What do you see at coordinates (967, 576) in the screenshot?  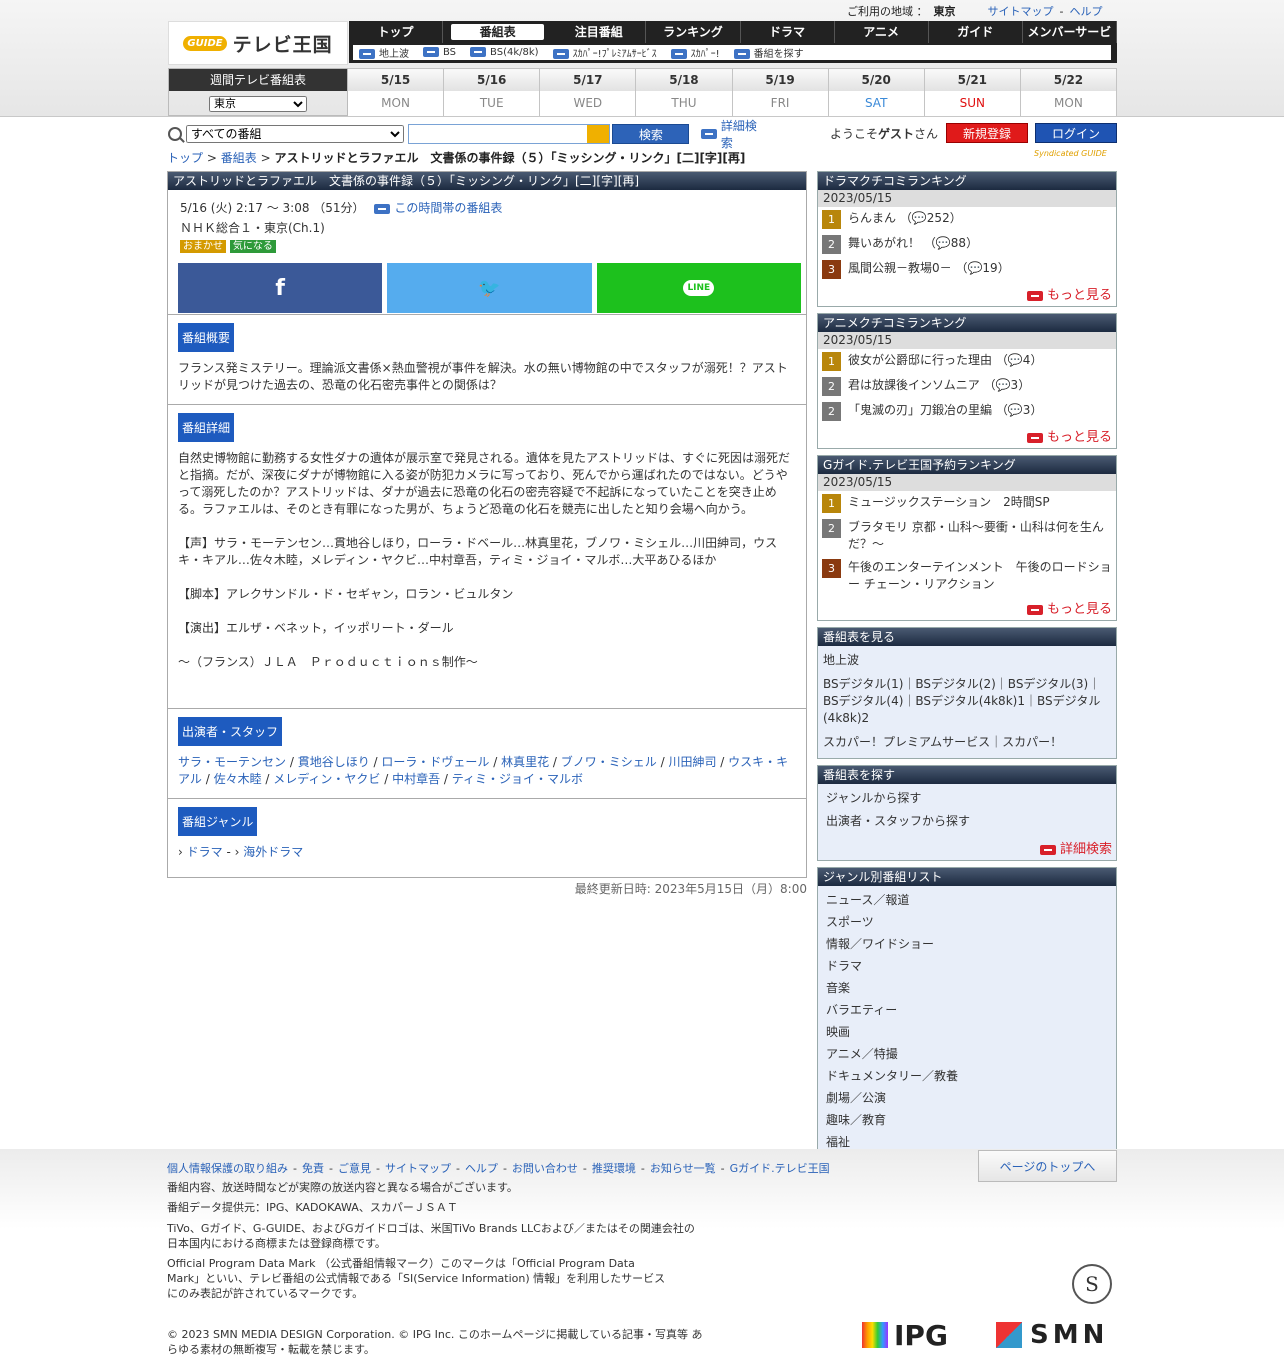 I see `ranking-item: 3 午後のエンターテインメント 午後のロードショー チェーン・リアクション` at bounding box center [967, 576].